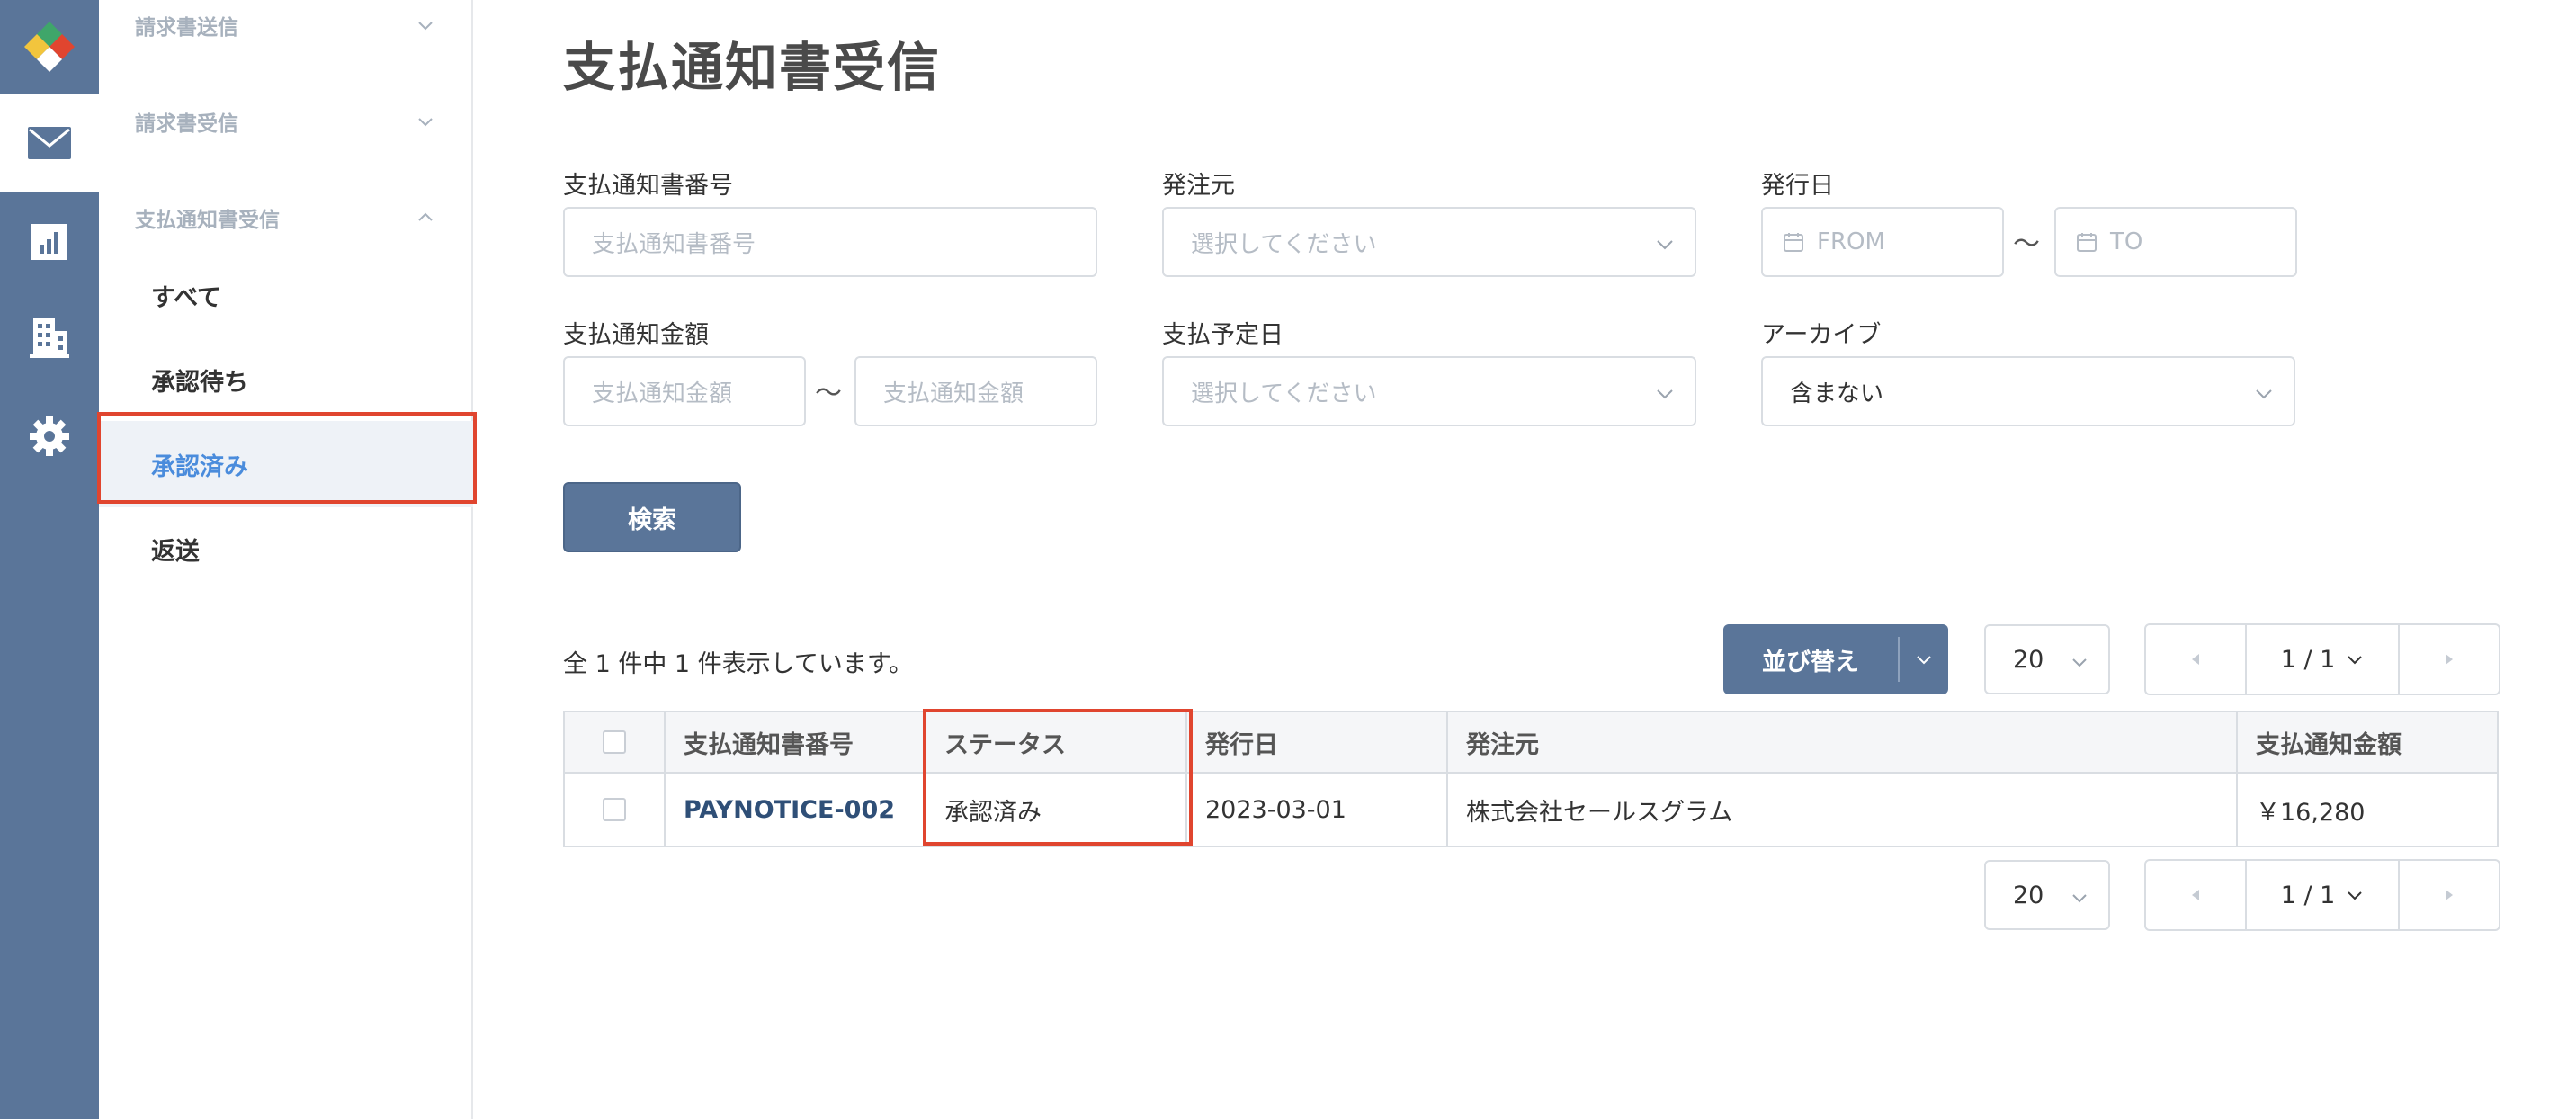 The image size is (2576, 1119). I want to click on pagination-top: 1 / 1, so click(2322, 659).